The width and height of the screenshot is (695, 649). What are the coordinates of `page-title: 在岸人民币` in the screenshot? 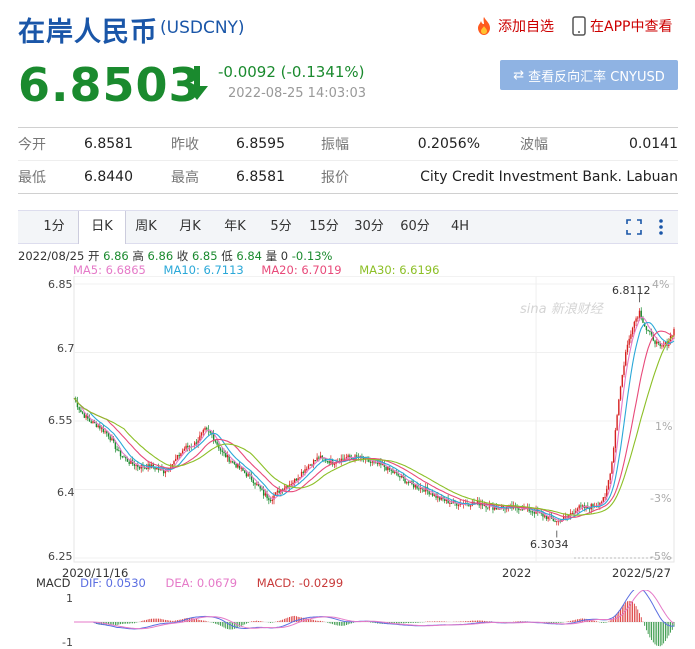 It's located at (88, 32).